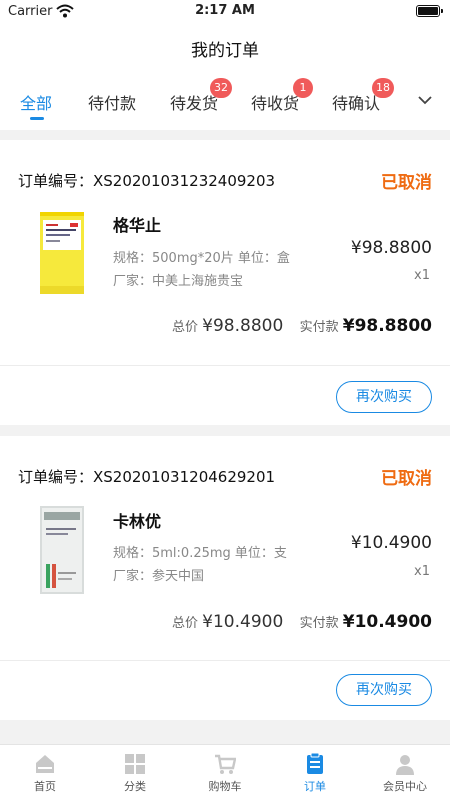  I want to click on tab-pending-payment: 待付款, so click(112, 102).